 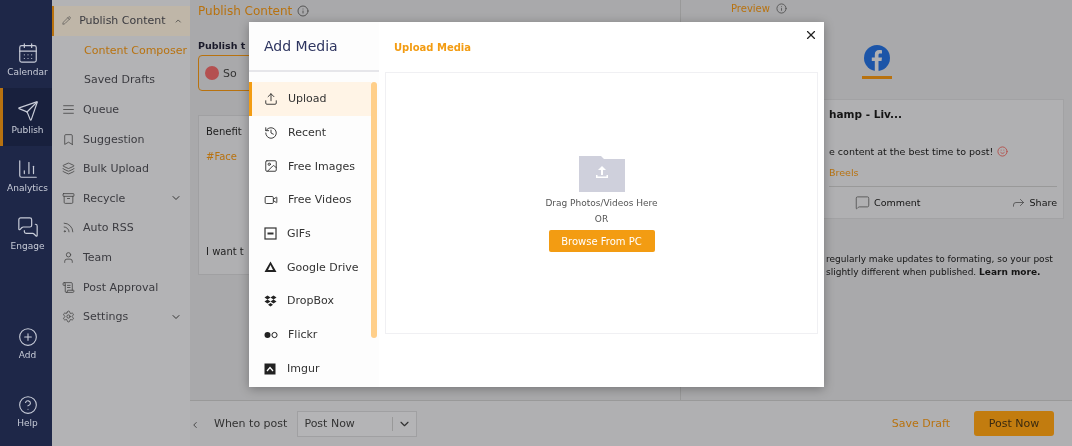 I want to click on rail-item: Calendar, so click(x=26, y=59).